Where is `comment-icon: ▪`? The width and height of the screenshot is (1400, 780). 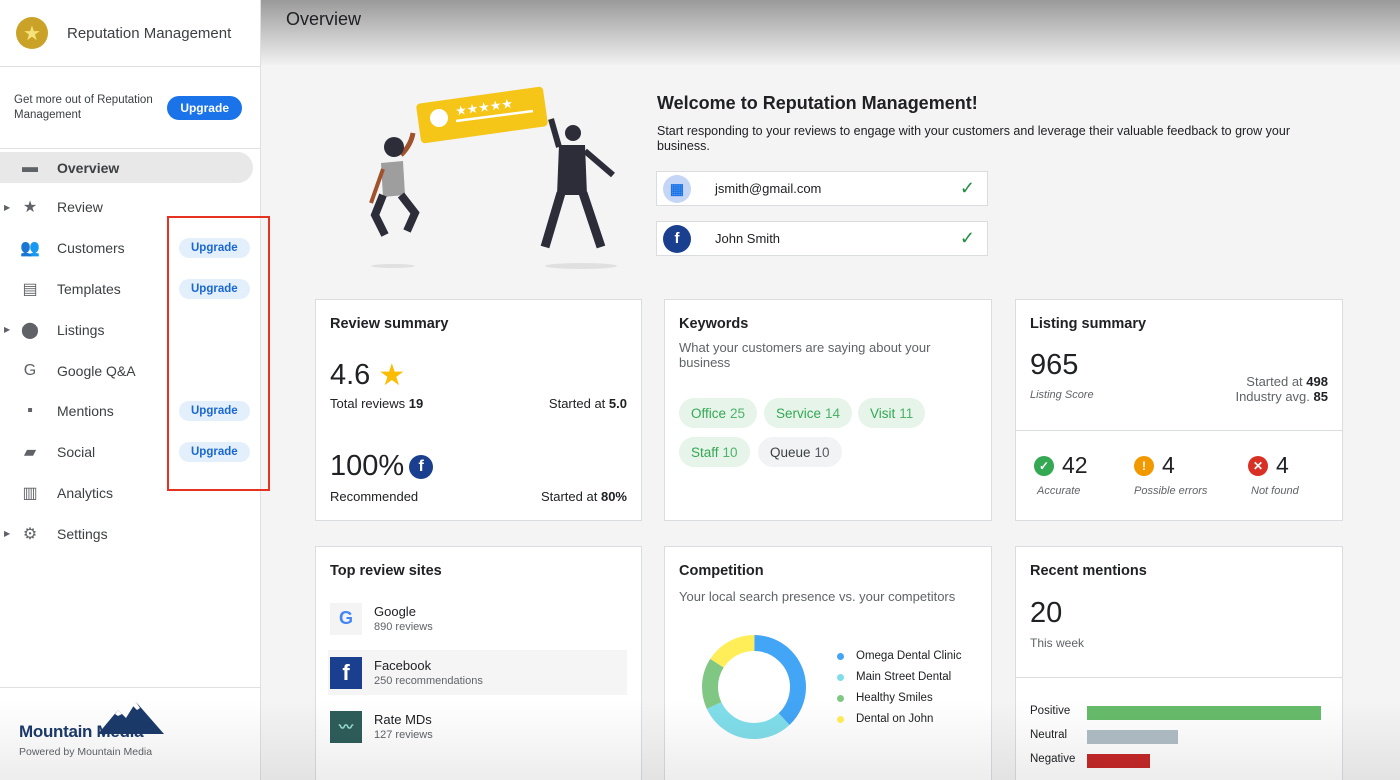 comment-icon: ▪ is located at coordinates (30, 411).